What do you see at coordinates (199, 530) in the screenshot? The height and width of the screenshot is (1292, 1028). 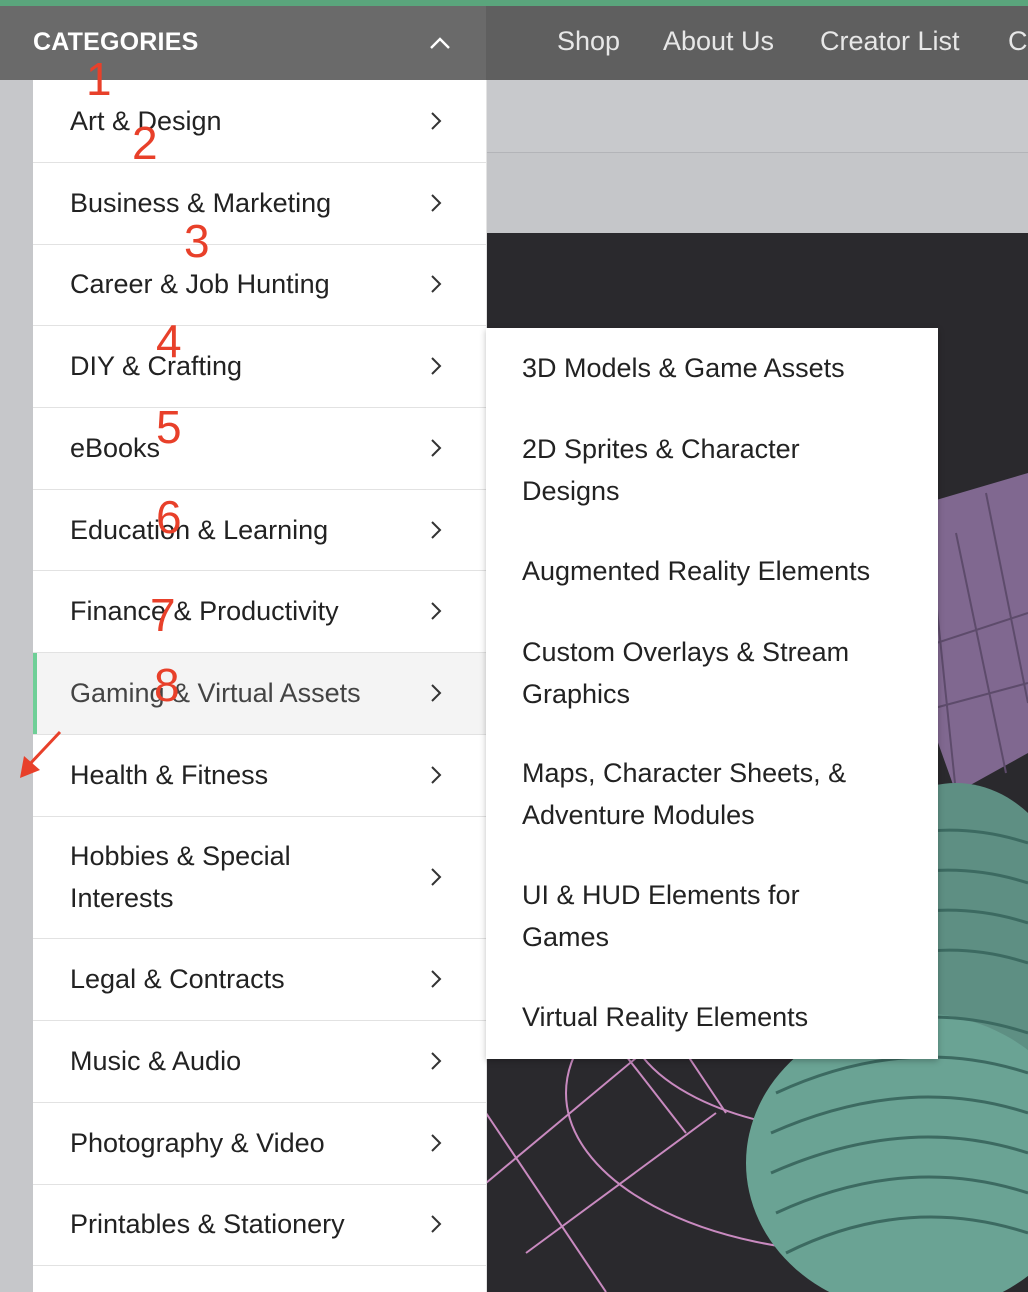 I see `menu-item-label: Education & Learning` at bounding box center [199, 530].